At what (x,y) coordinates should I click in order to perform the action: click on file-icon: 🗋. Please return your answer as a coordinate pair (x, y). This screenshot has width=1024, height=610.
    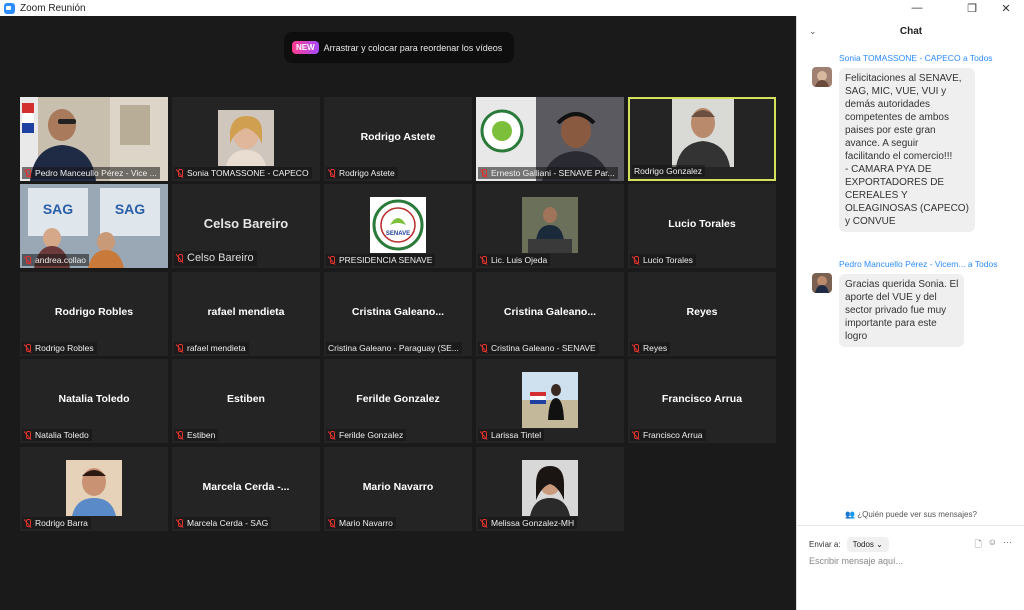
    Looking at the image, I should click on (978, 545).